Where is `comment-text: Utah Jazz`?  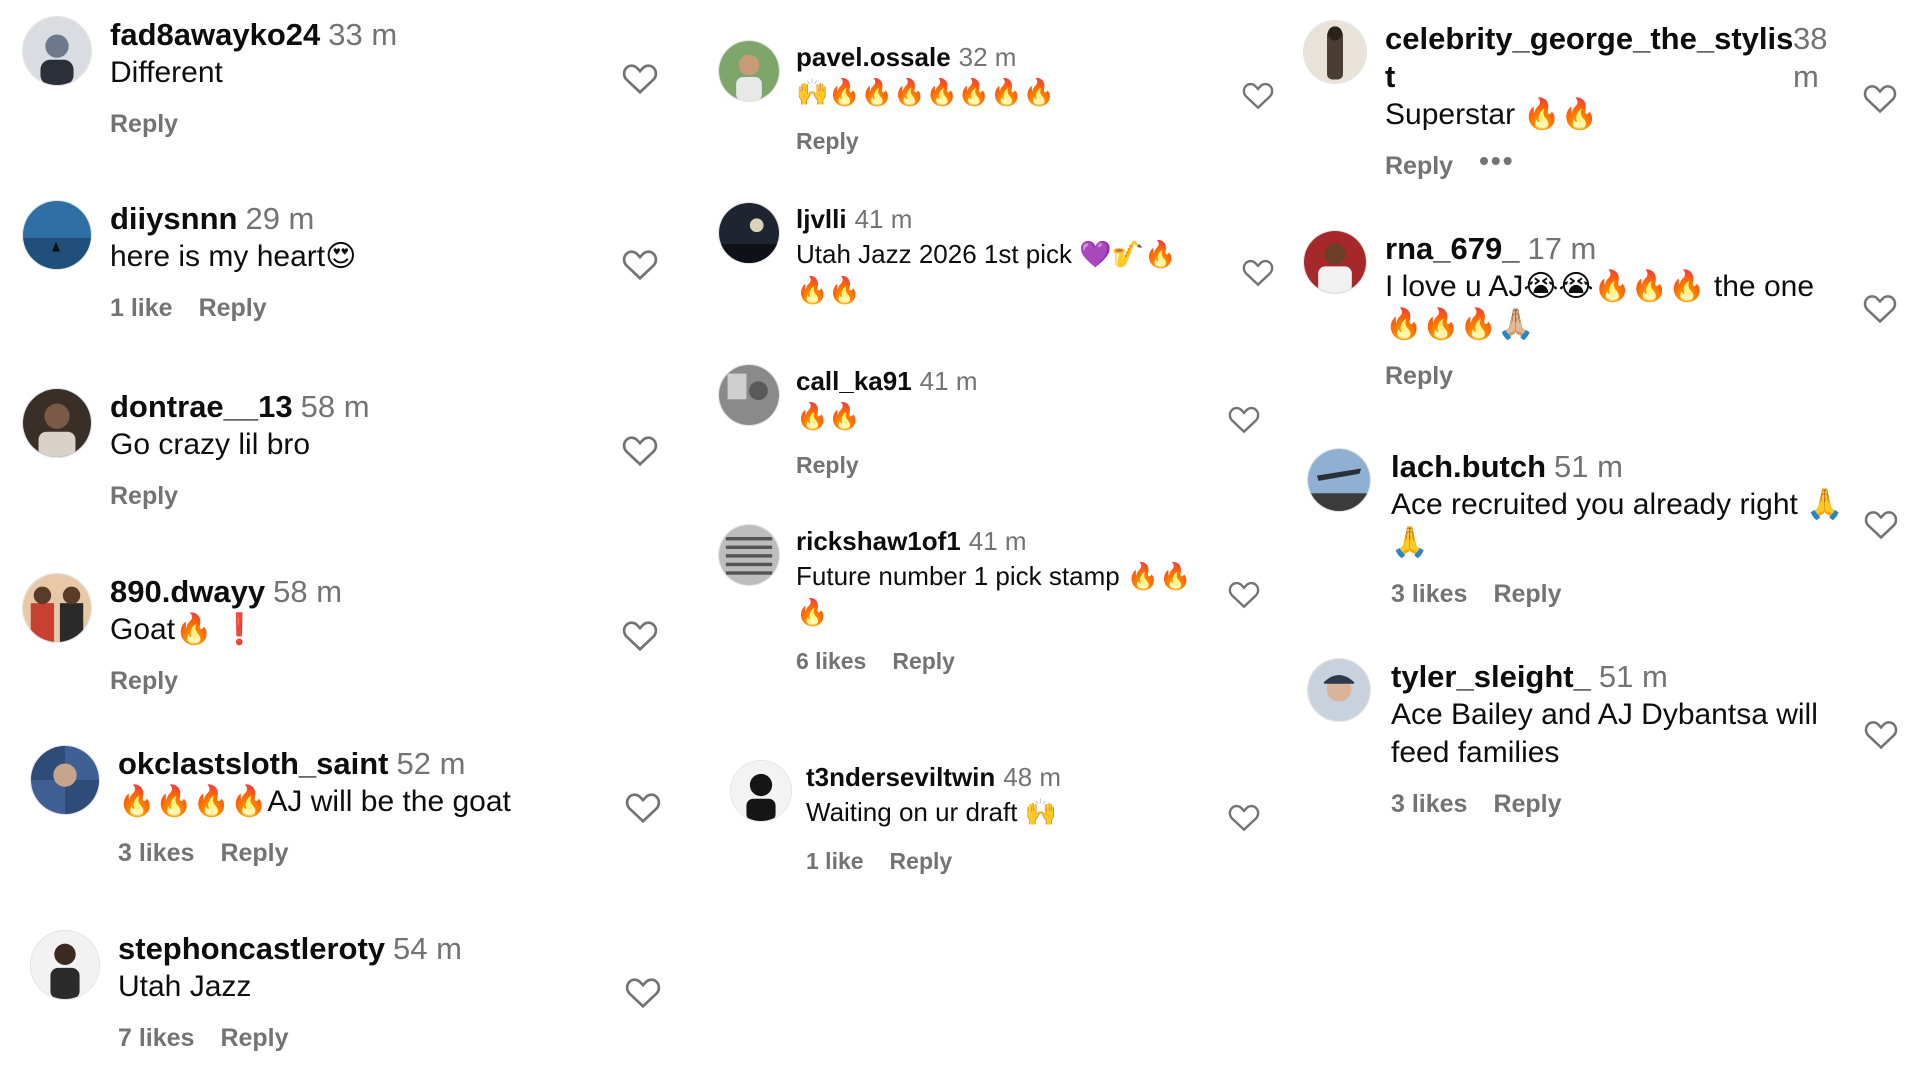
comment-text: Utah Jazz is located at coordinates (185, 986).